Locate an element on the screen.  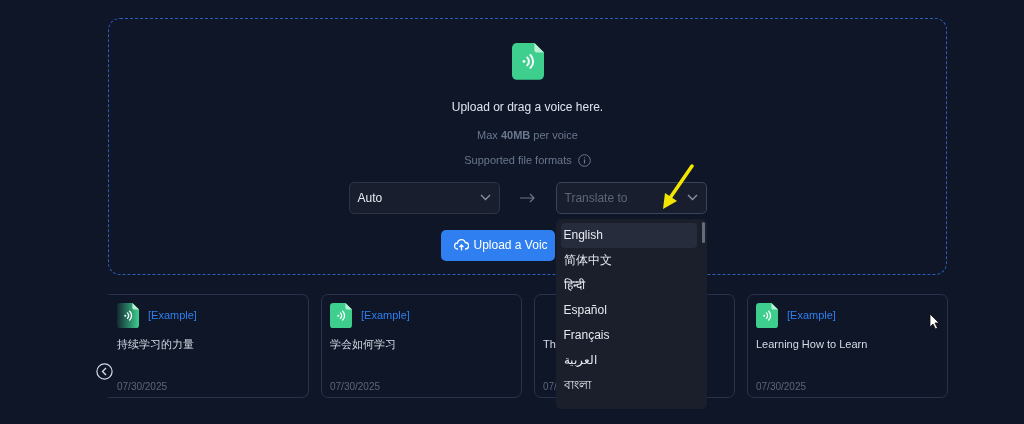
size-limit-text: Max 40MB per voice is located at coordinates (527, 135).